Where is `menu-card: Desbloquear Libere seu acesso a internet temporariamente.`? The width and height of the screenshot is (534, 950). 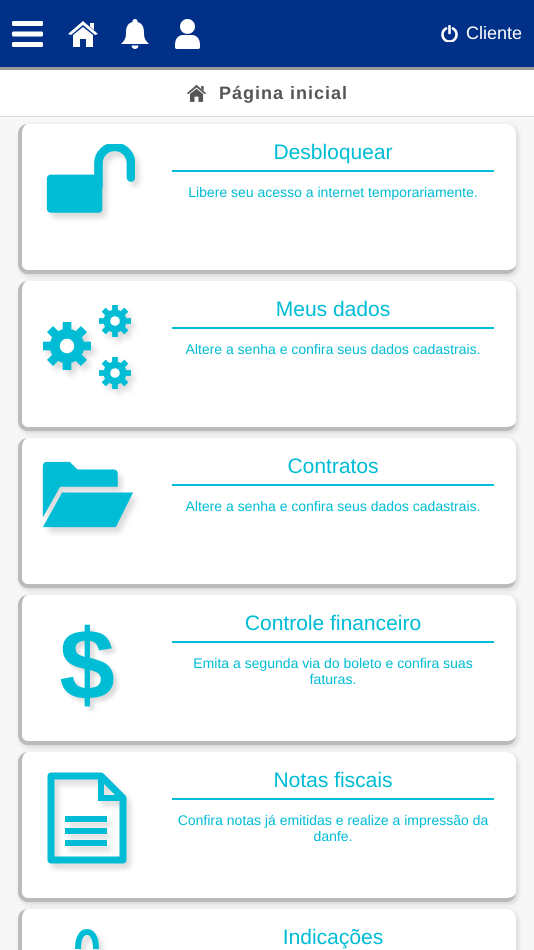 menu-card: Desbloquear Libere seu acesso a internet temporariamente. is located at coordinates (267, 199).